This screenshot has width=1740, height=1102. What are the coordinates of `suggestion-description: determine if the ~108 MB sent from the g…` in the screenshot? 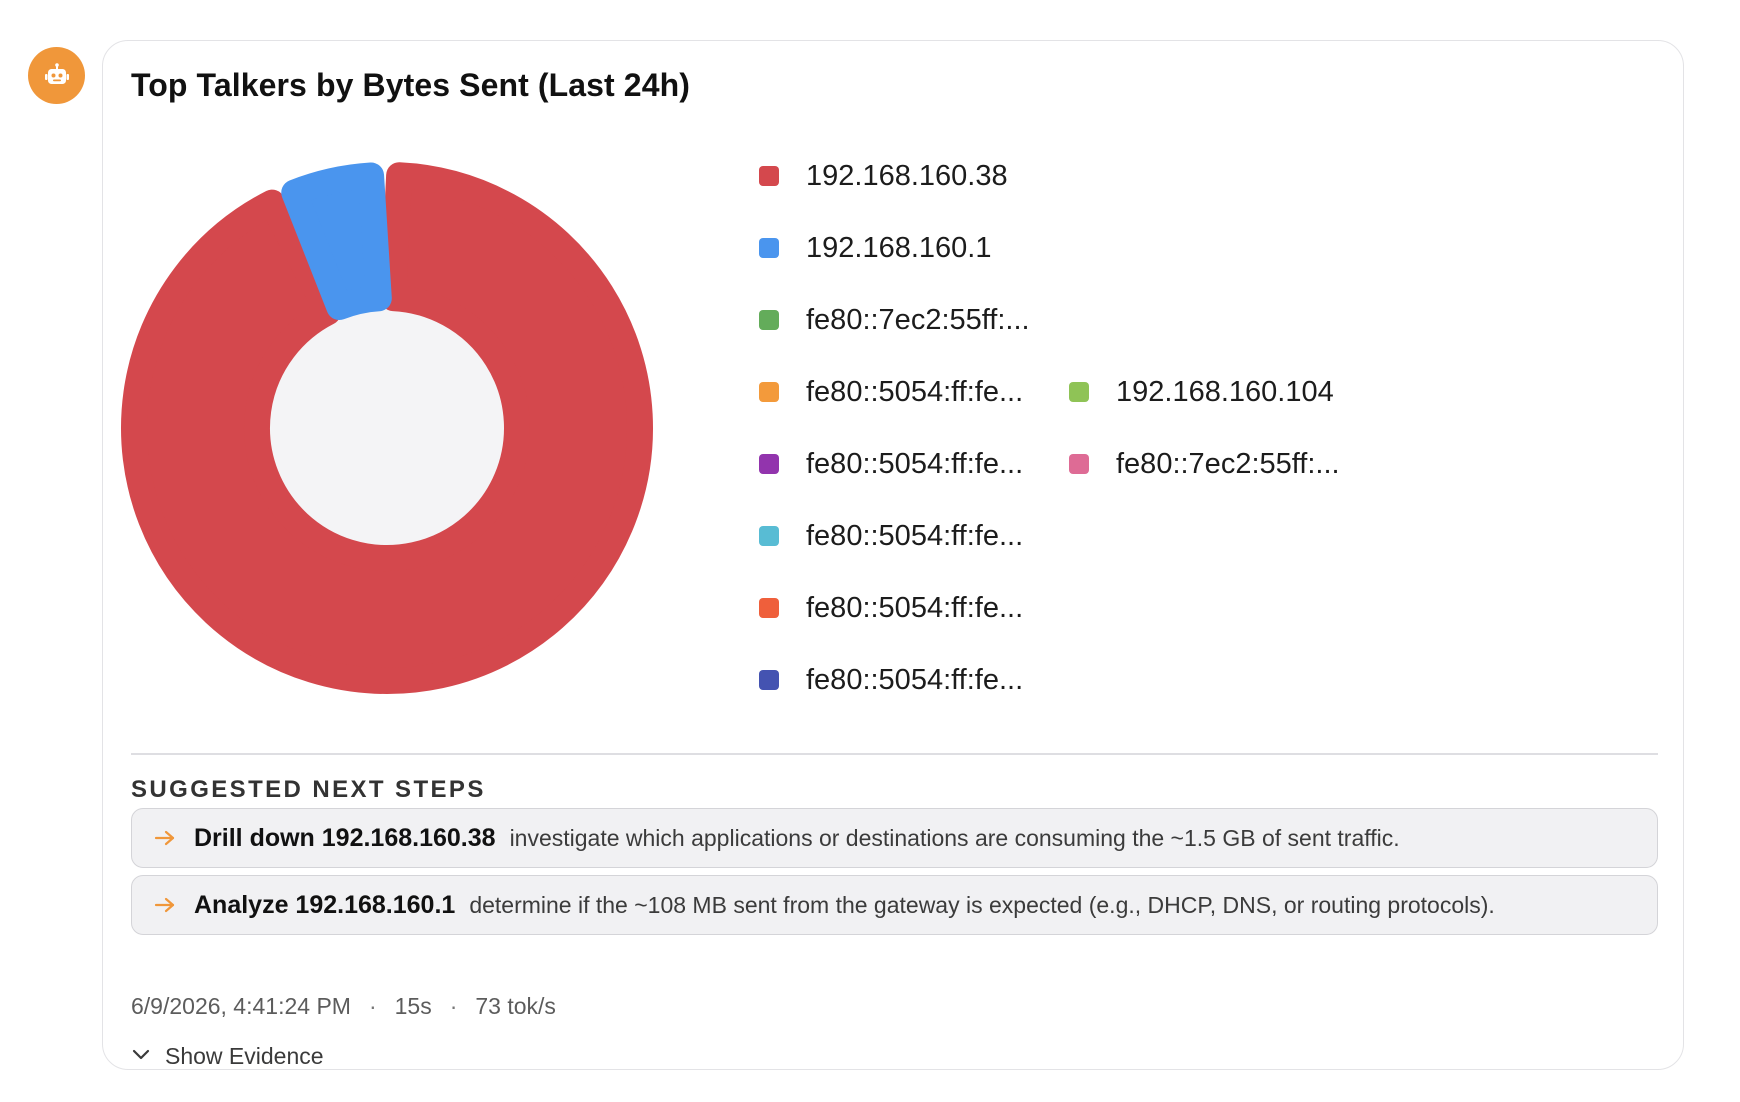 It's located at (982, 904).